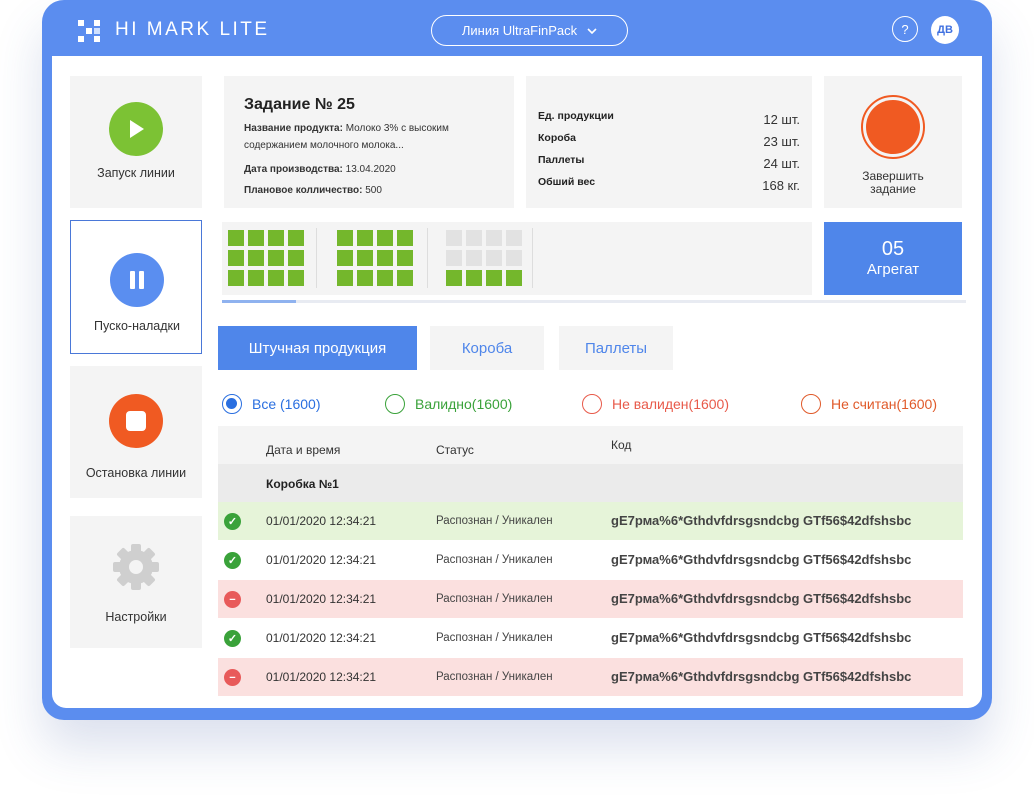 This screenshot has height=812, width=1034. I want to click on filter-all: Все (1600), so click(271, 404).